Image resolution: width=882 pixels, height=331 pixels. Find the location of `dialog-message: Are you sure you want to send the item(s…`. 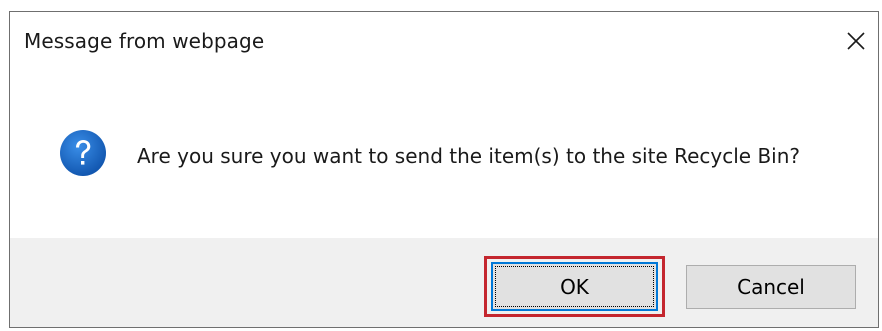

dialog-message: Are you sure you want to send the item(s… is located at coordinates (469, 156).